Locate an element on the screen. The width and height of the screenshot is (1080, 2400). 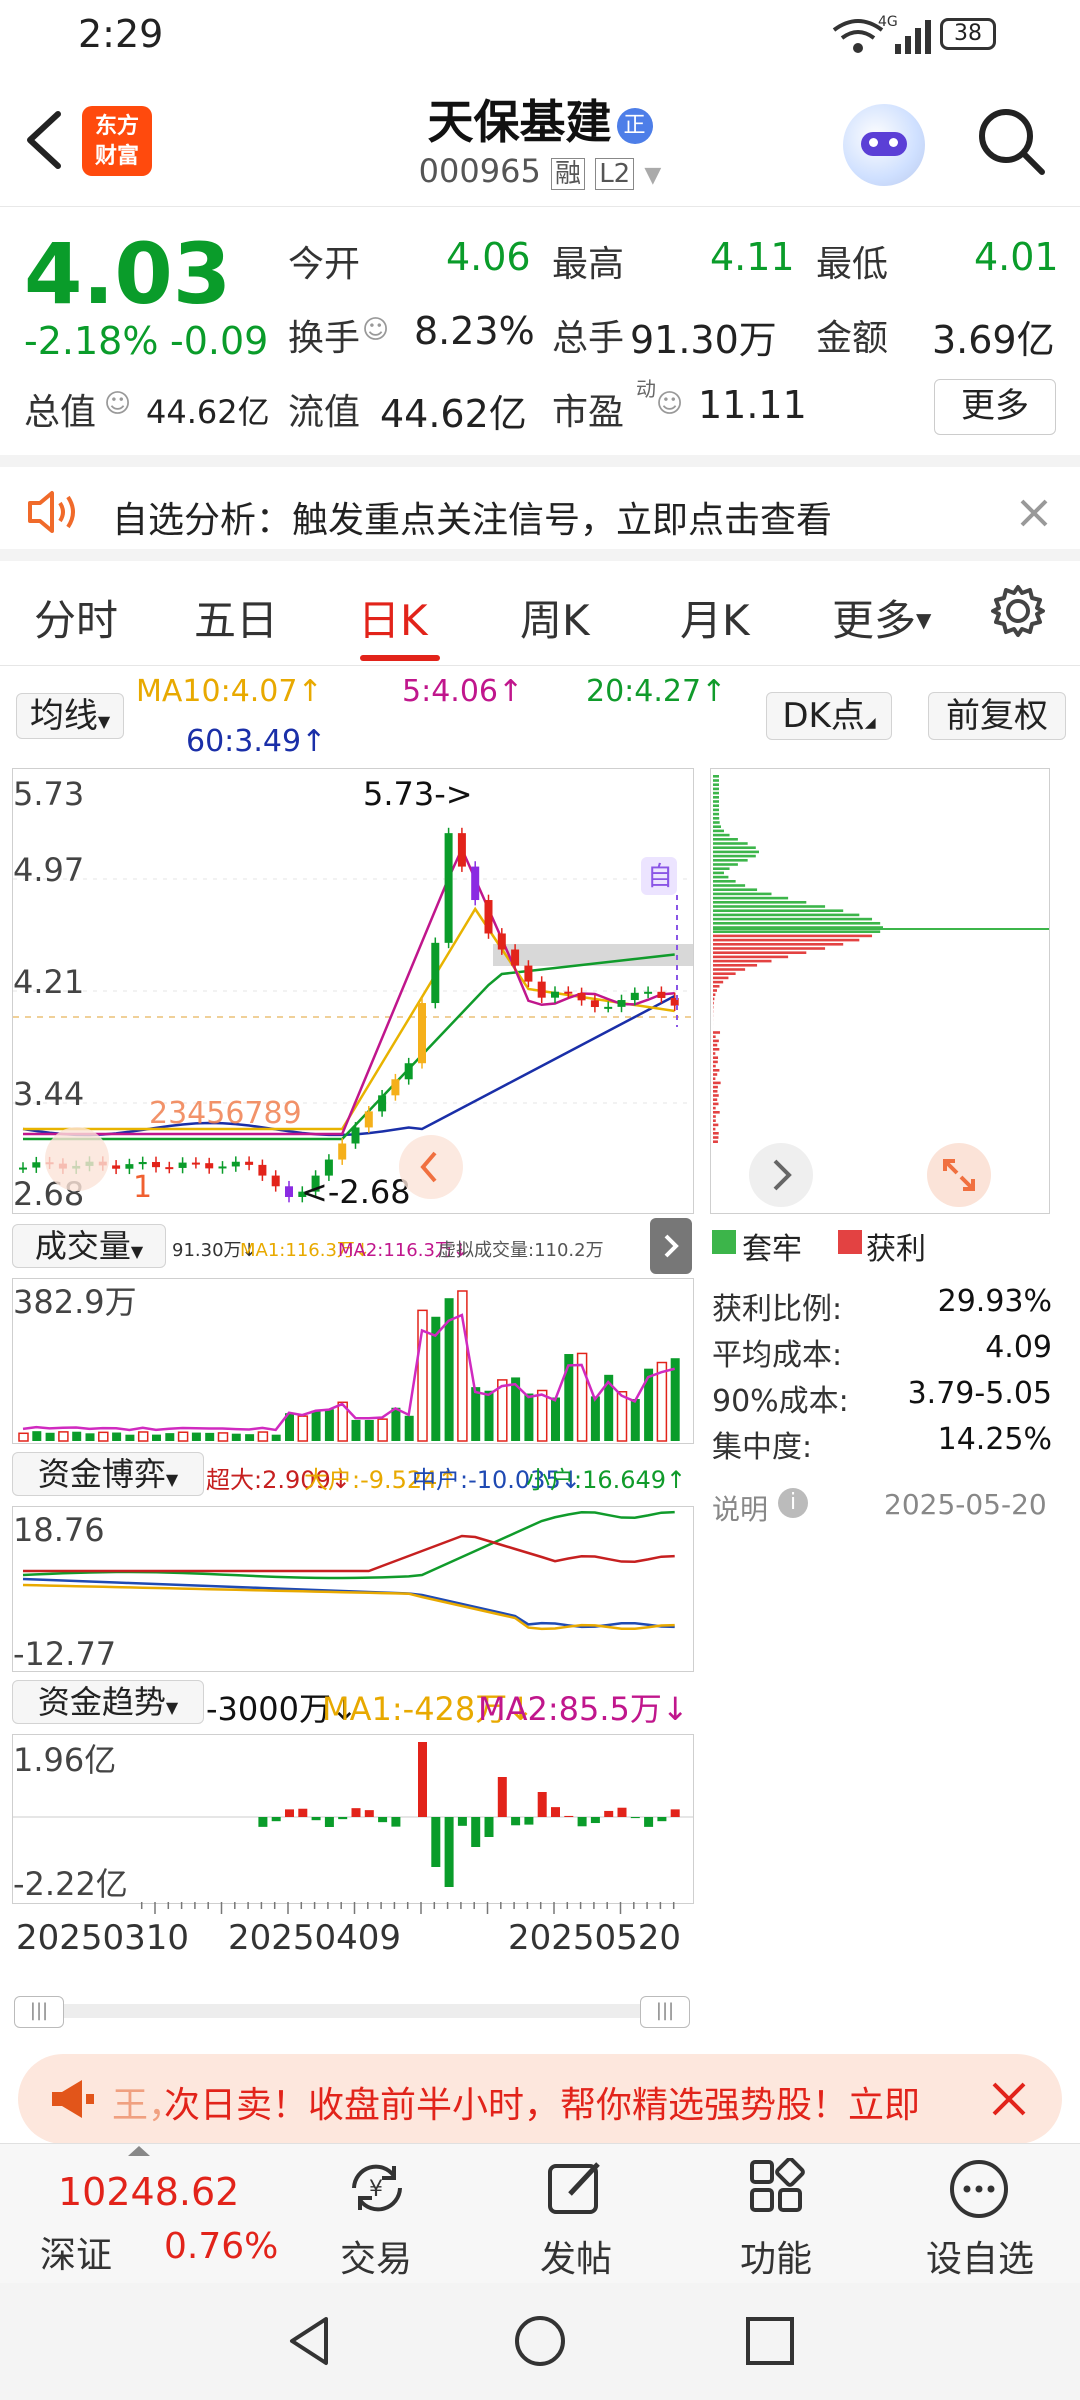
volume-svg: 382.9万 is located at coordinates (353, 1361).